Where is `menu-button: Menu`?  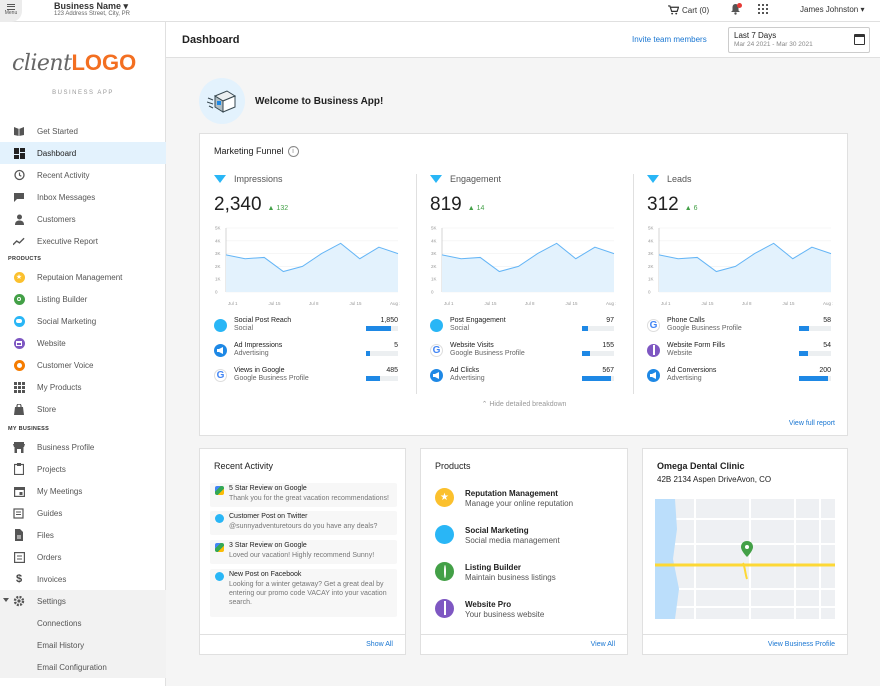
menu-button: Menu is located at coordinates (11, 11).